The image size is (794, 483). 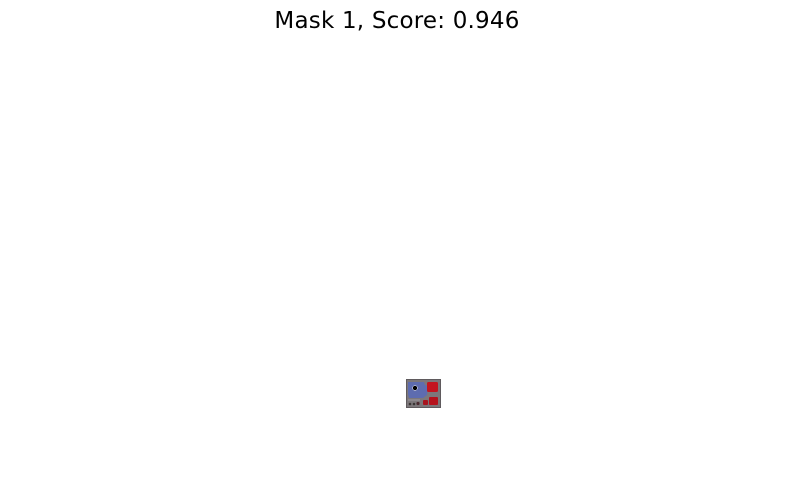 I want to click on masked-image-panel, so click(x=423, y=393).